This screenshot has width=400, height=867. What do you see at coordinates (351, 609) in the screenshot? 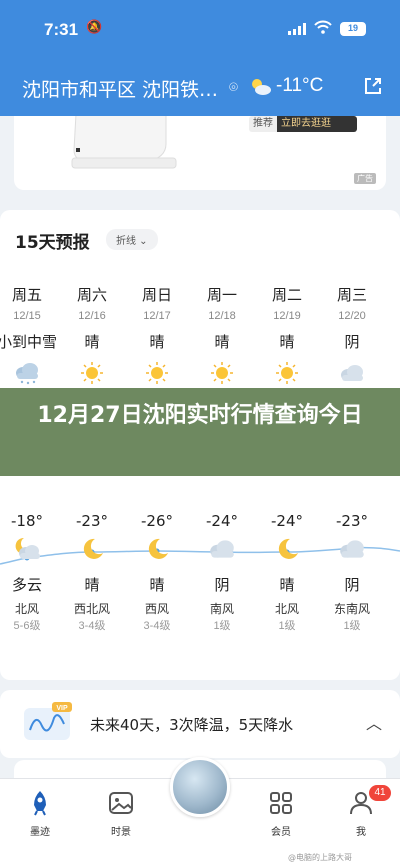
I see `wind-direction: 东南风` at bounding box center [351, 609].